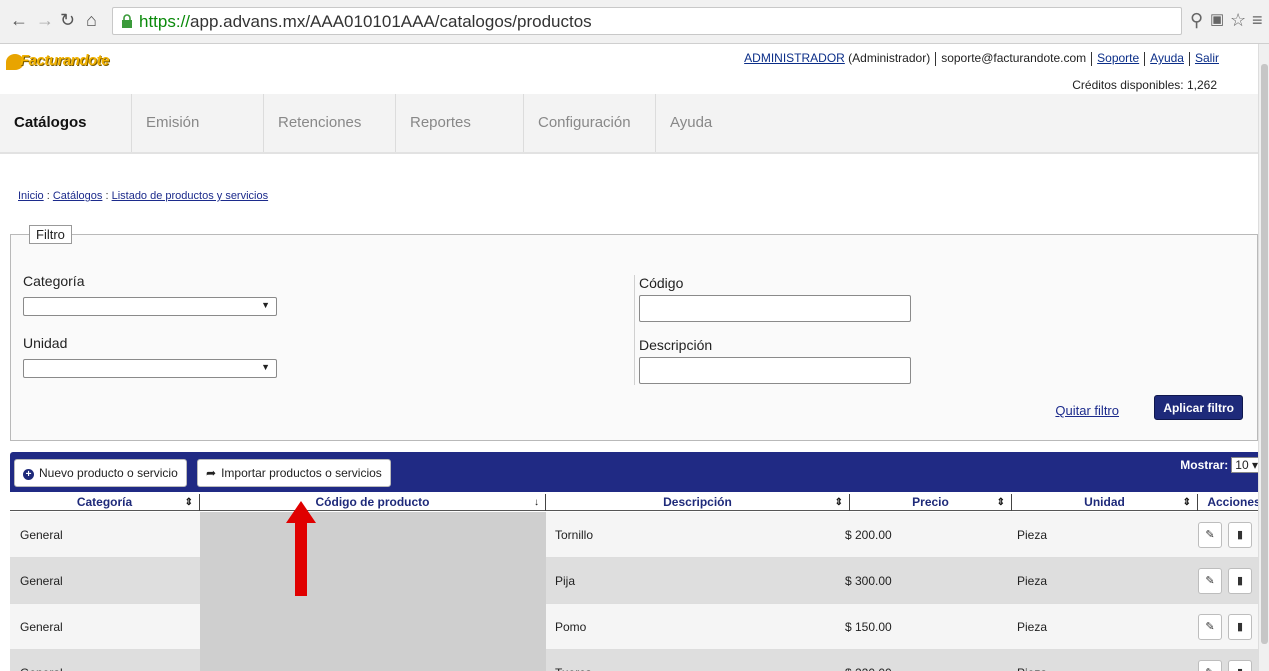  I want to click on user-role: (Administrador), so click(889, 58).